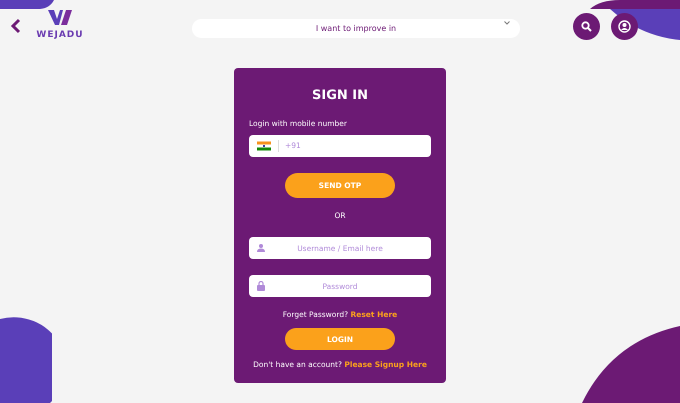 The width and height of the screenshot is (680, 403). Describe the element at coordinates (507, 23) in the screenshot. I see `chevron-icon` at that location.